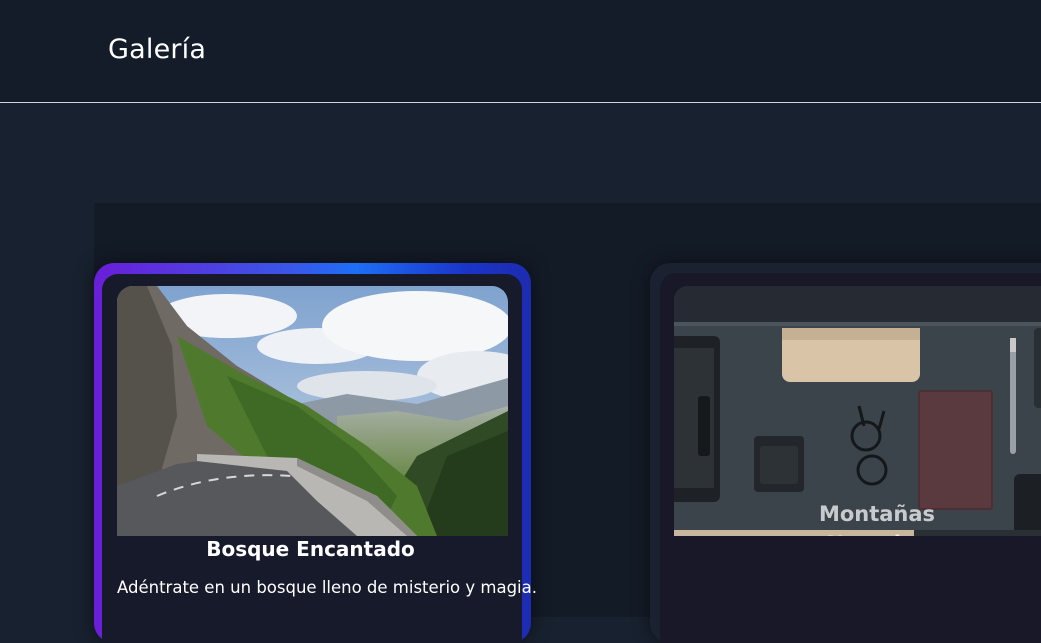 Image resolution: width=1041 pixels, height=643 pixels. Describe the element at coordinates (312, 411) in the screenshot. I see `card-image-mountain-road` at that location.